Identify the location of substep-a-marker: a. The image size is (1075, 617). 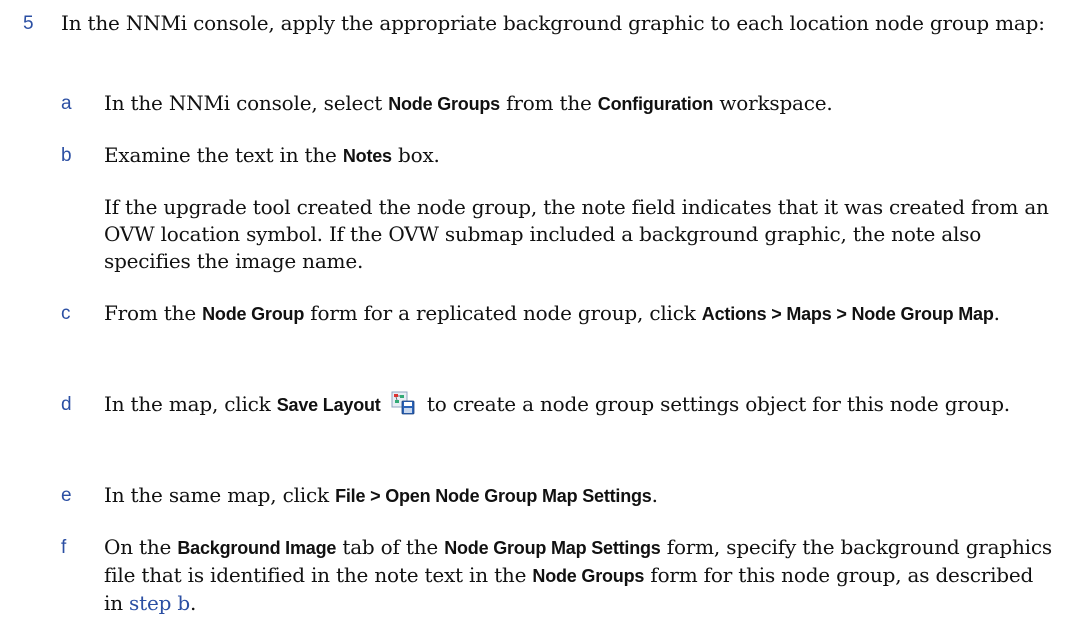
(66, 103).